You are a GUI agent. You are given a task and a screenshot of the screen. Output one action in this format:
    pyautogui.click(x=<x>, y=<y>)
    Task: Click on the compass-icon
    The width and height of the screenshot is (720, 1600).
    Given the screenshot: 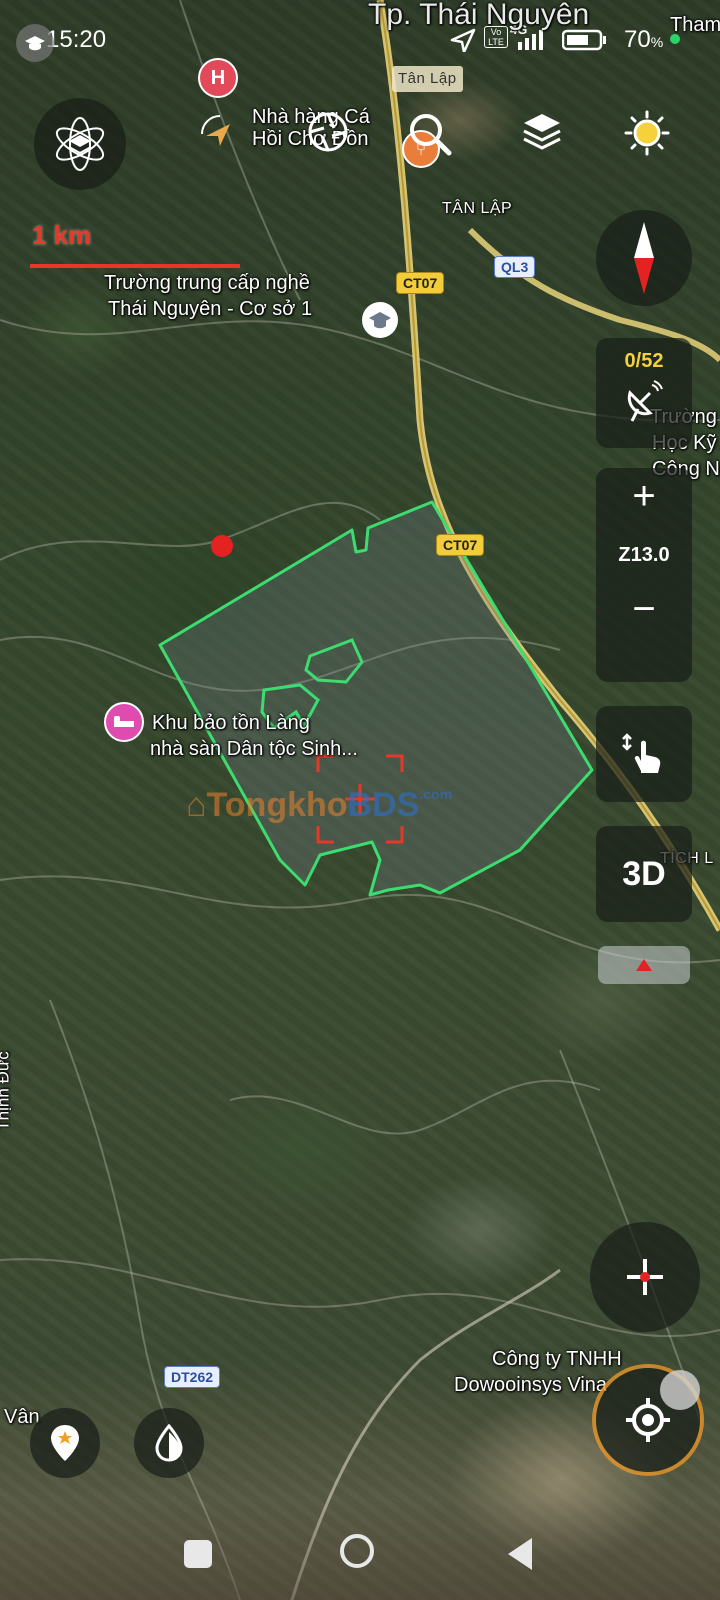 What is the action you would take?
    pyautogui.click(x=644, y=258)
    